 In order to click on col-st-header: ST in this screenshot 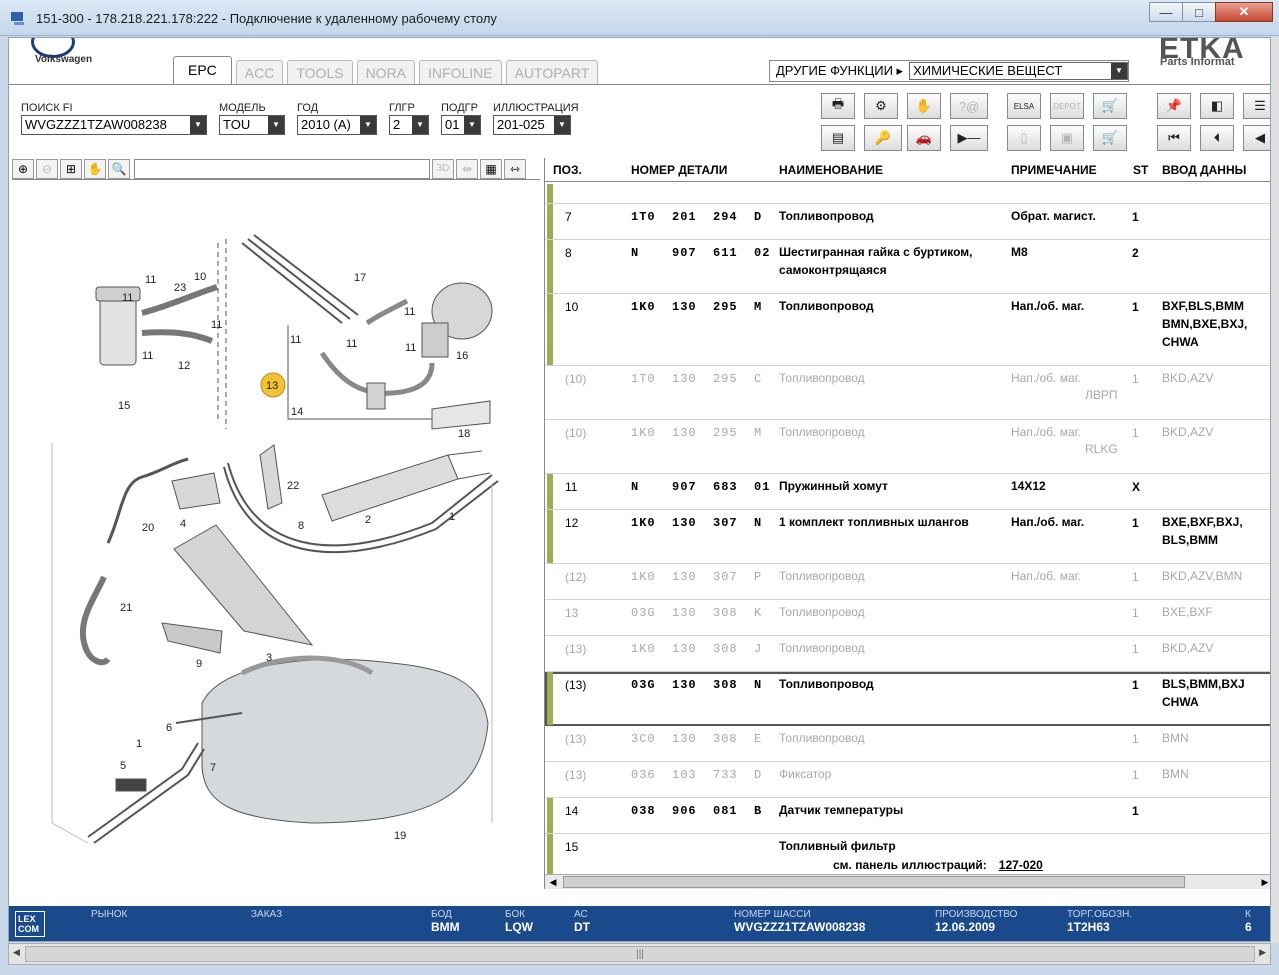, I will do `click(1140, 170)`.